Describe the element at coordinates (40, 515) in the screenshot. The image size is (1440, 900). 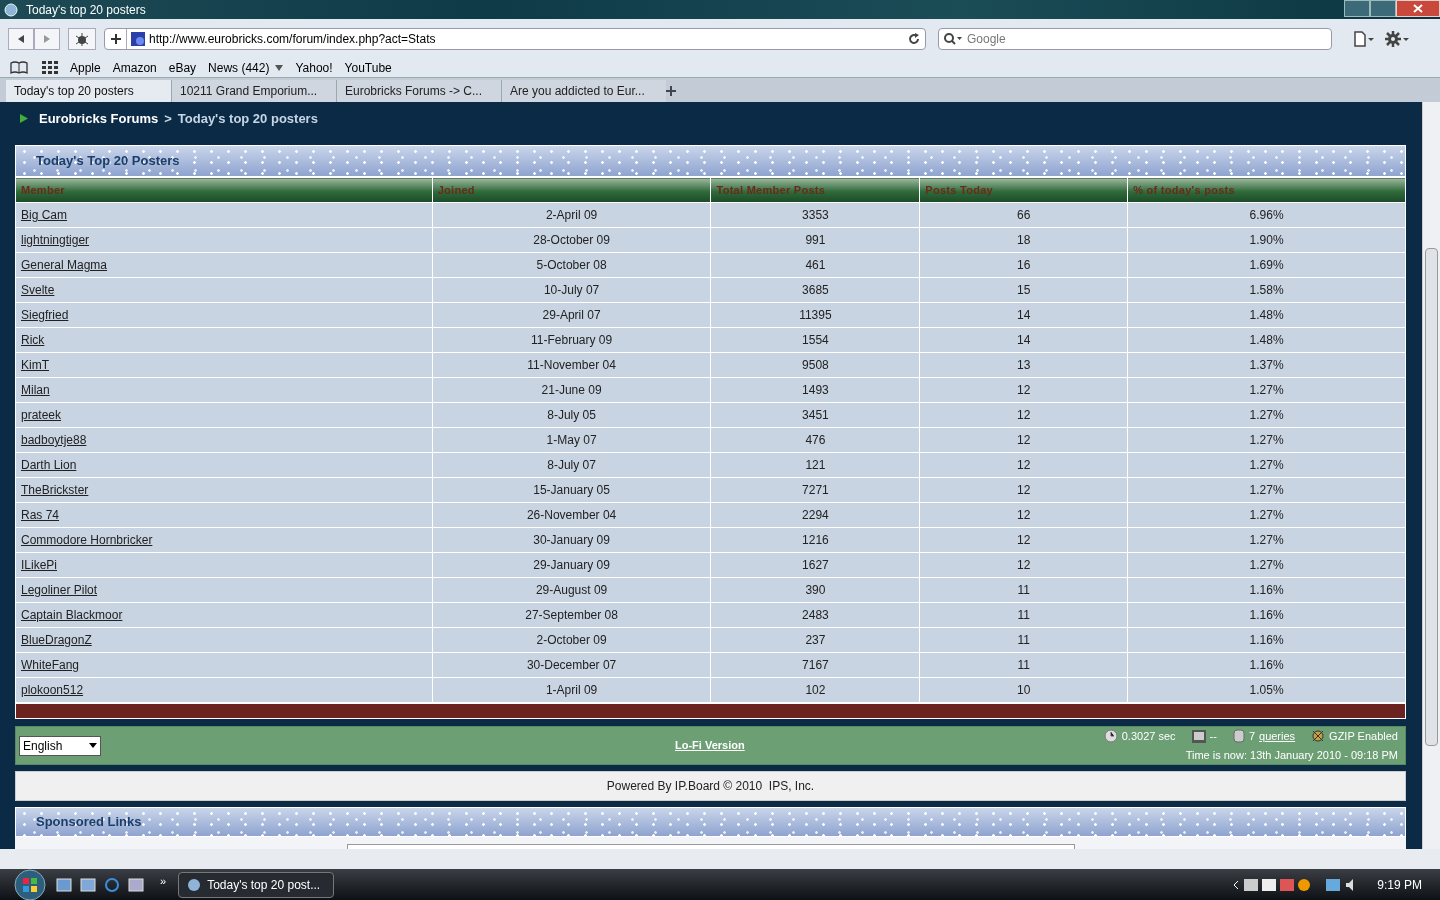
I see `member-link: Ras 74` at that location.